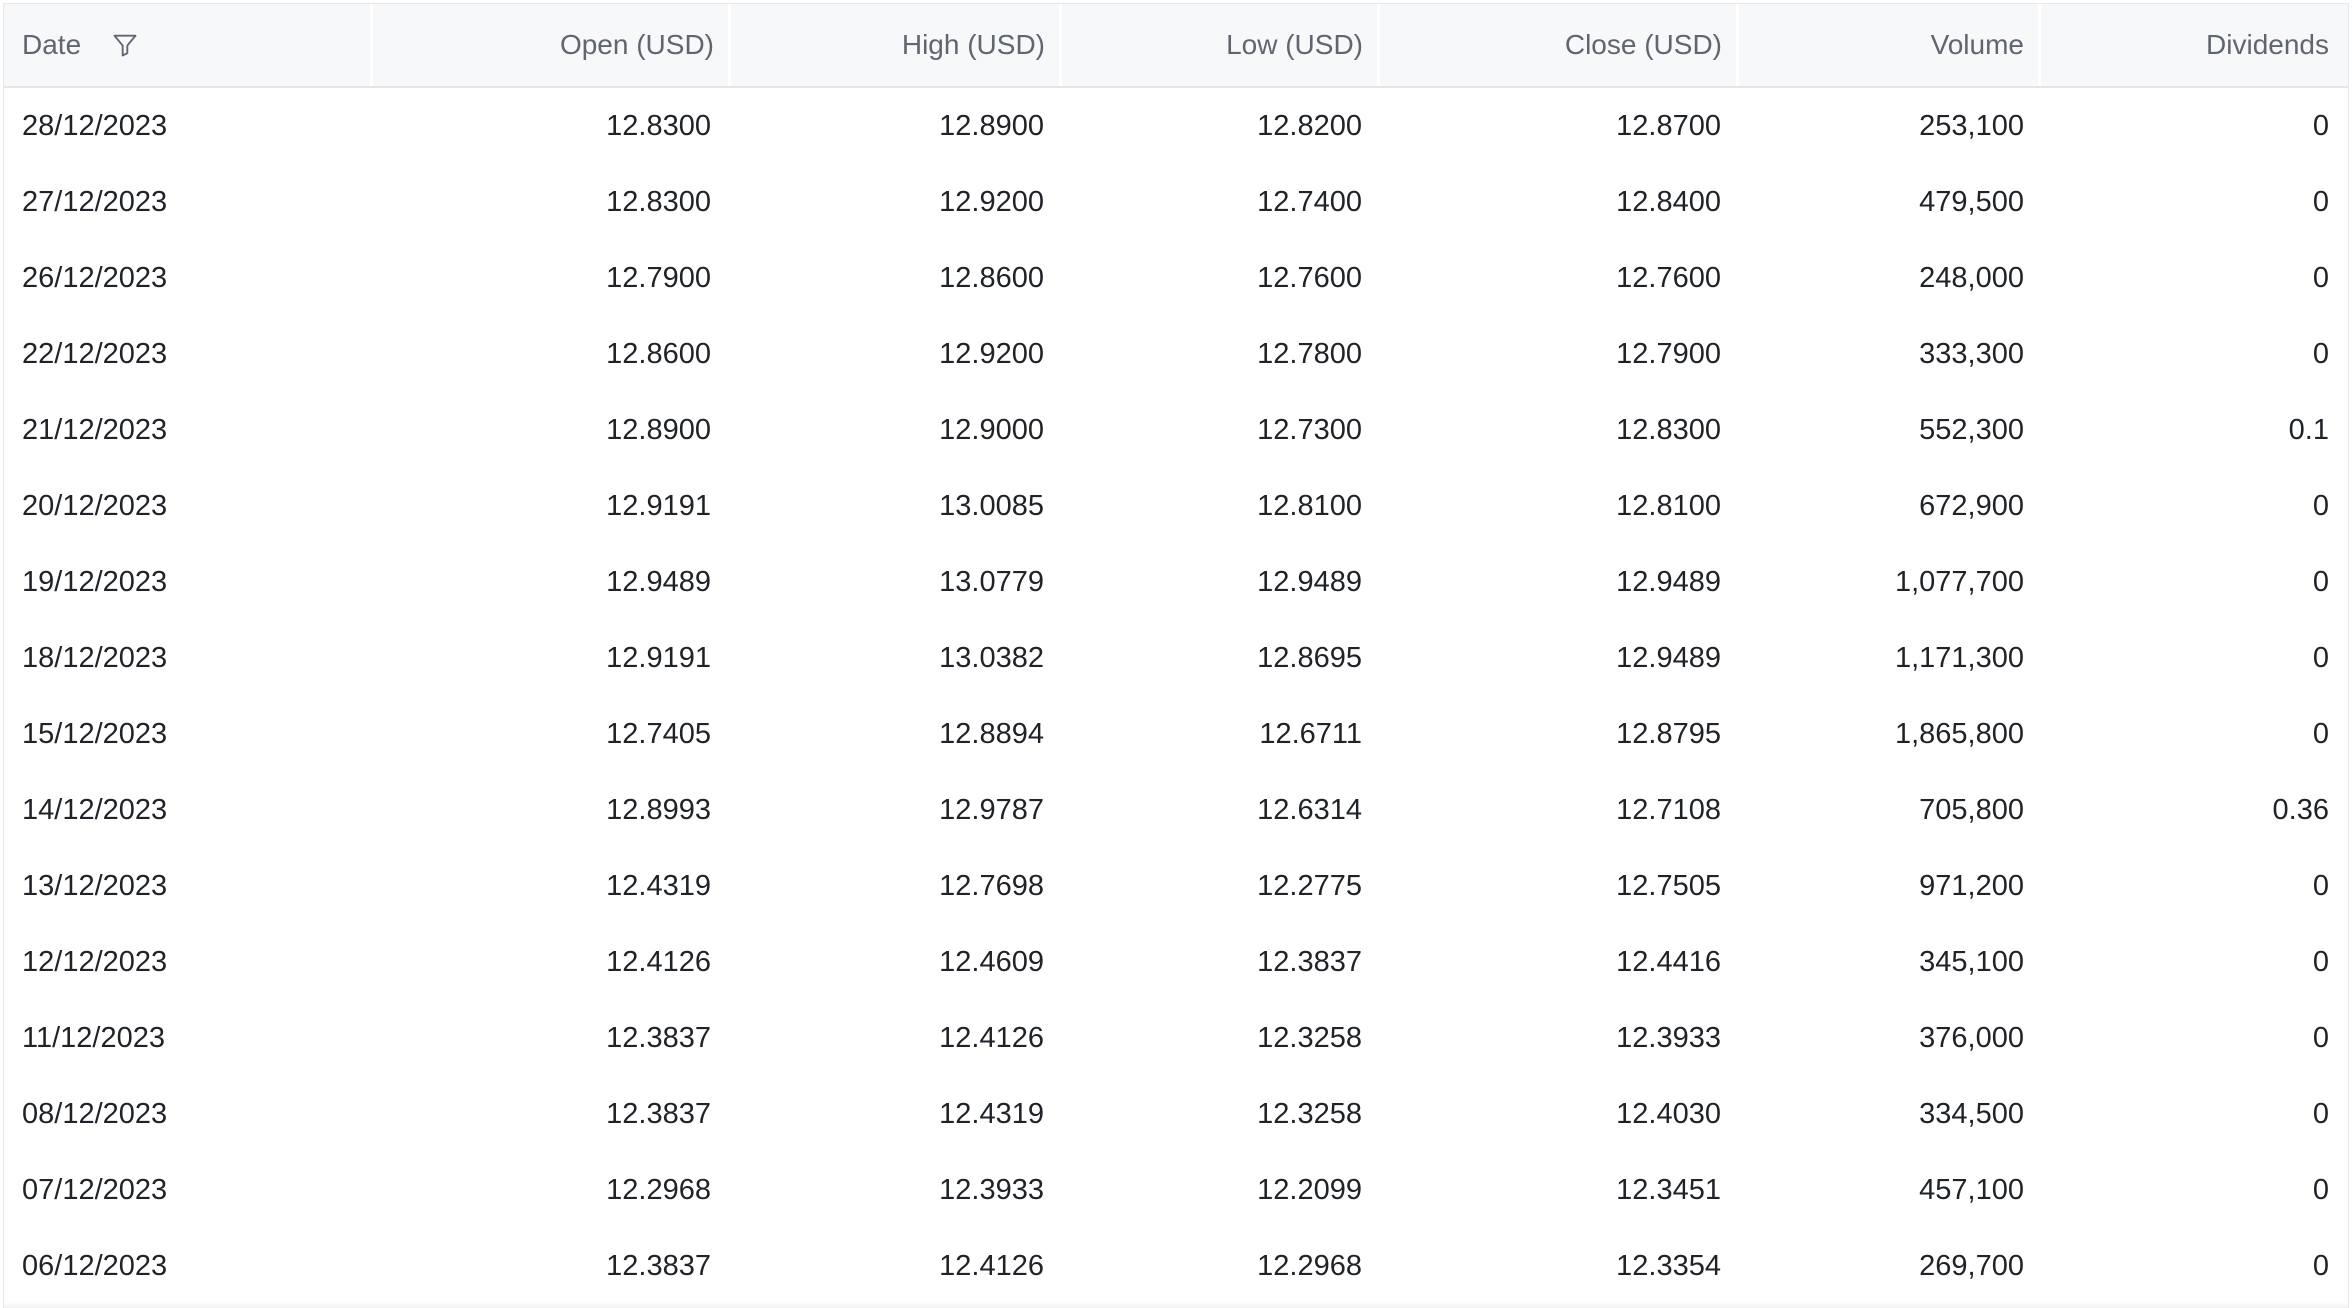 This screenshot has height=1308, width=2352. Describe the element at coordinates (1218, 45) in the screenshot. I see `column-header-low: Low (USD)` at that location.